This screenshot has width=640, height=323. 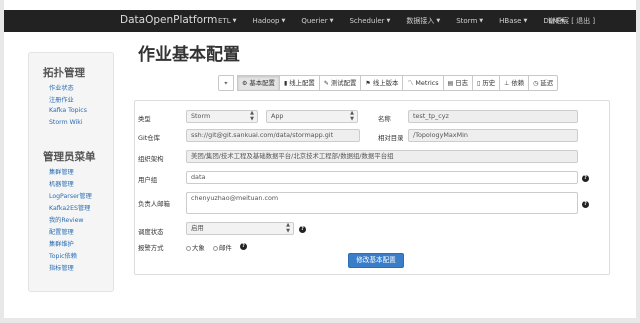 I want to click on sidebar-item-register-job: 注册作业, so click(x=61, y=99).